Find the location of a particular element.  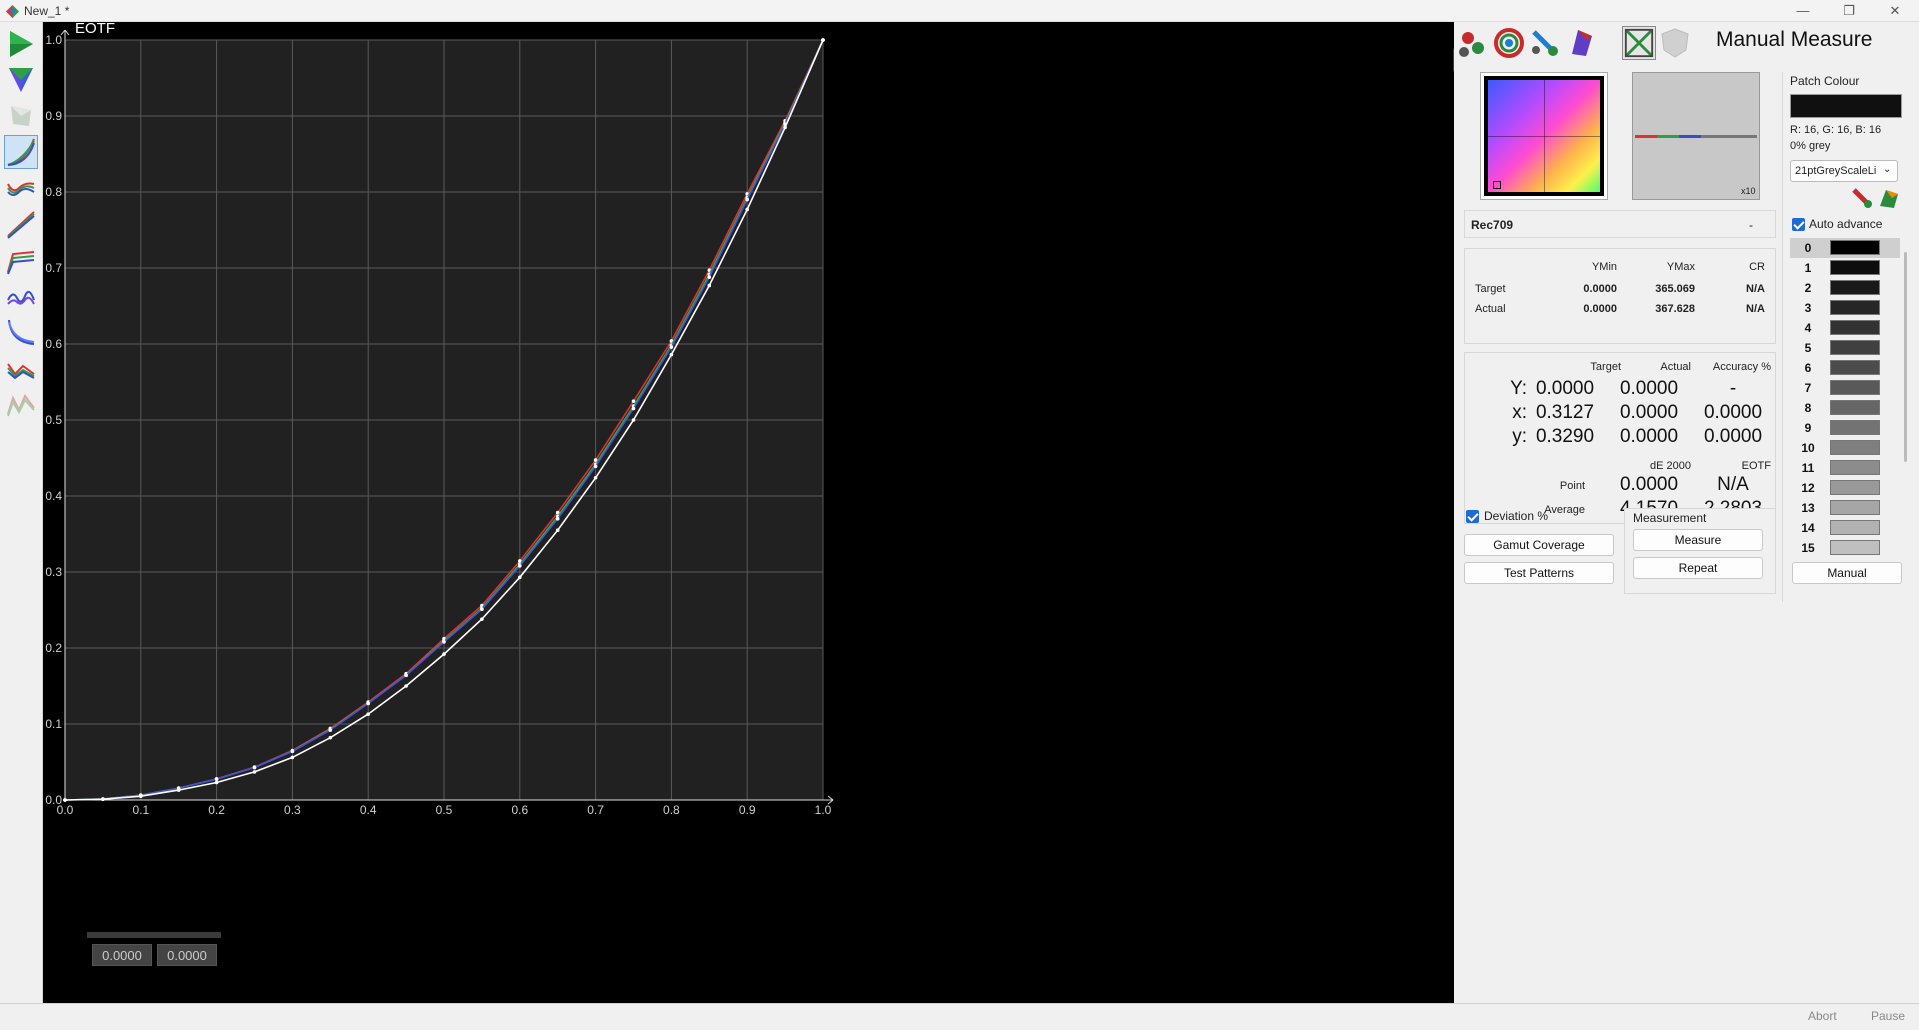

patch-row: 14 is located at coordinates (1845, 528).